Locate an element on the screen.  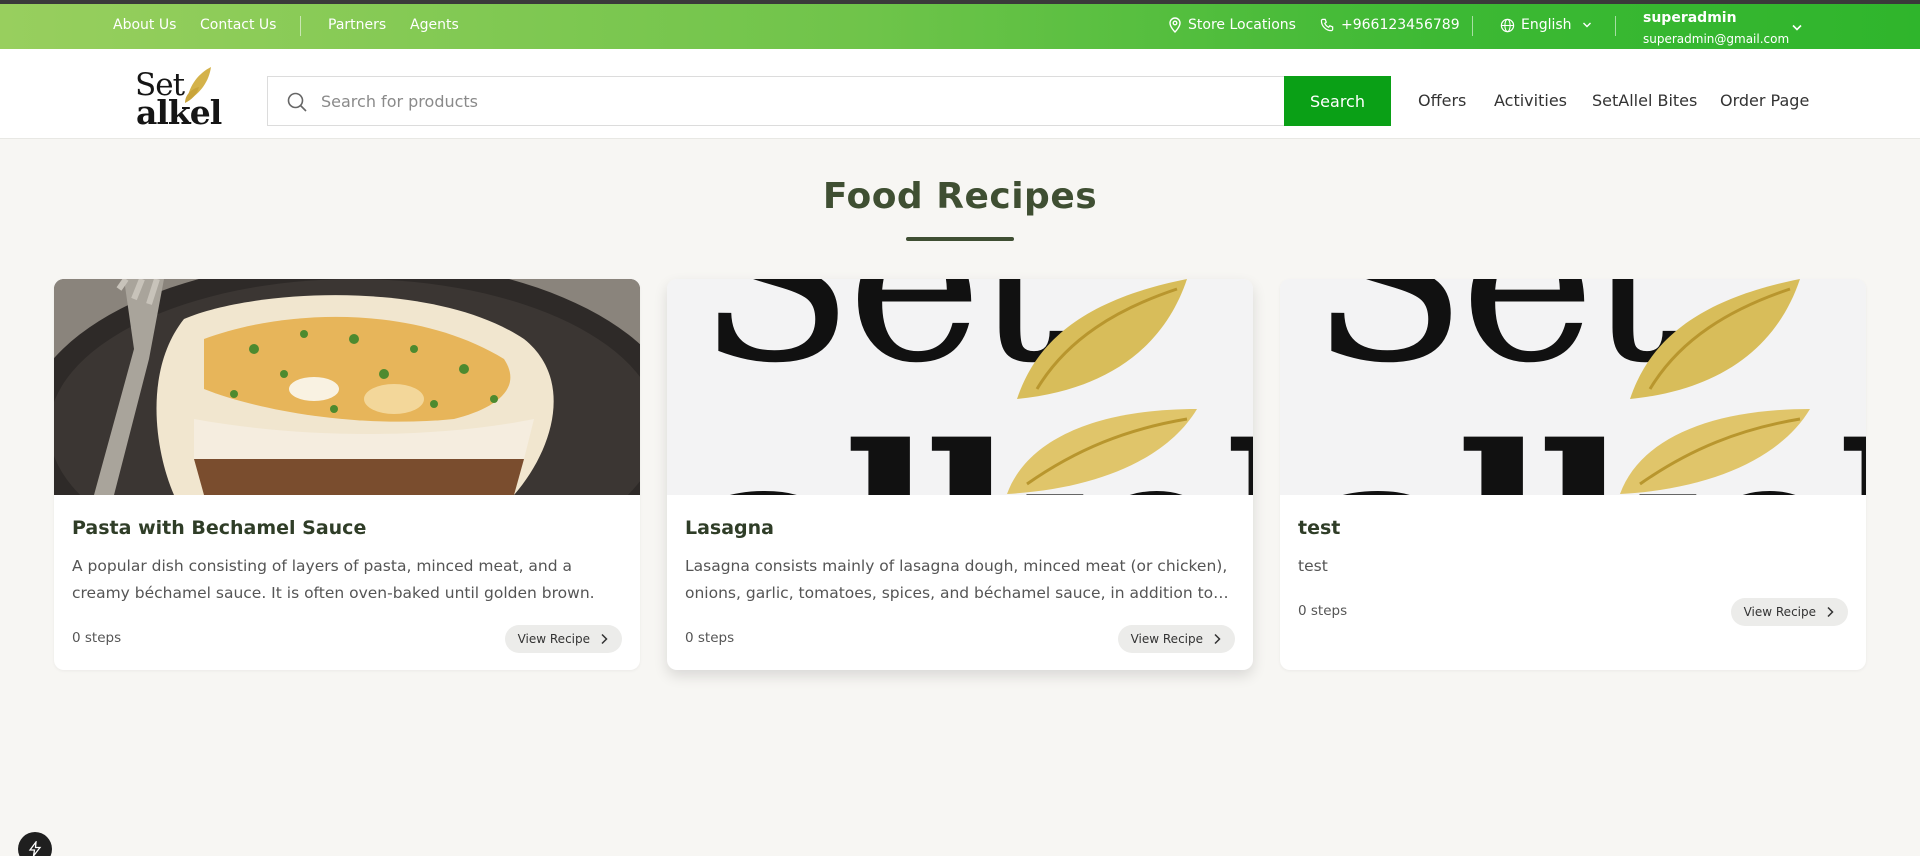
recipe-title: test is located at coordinates (1319, 528).